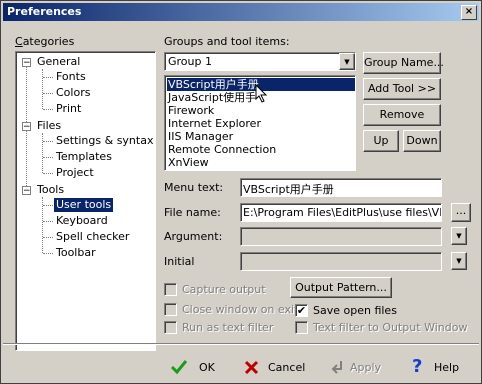  Describe the element at coordinates (301, 327) in the screenshot. I see `text-filter-checkbox` at that location.